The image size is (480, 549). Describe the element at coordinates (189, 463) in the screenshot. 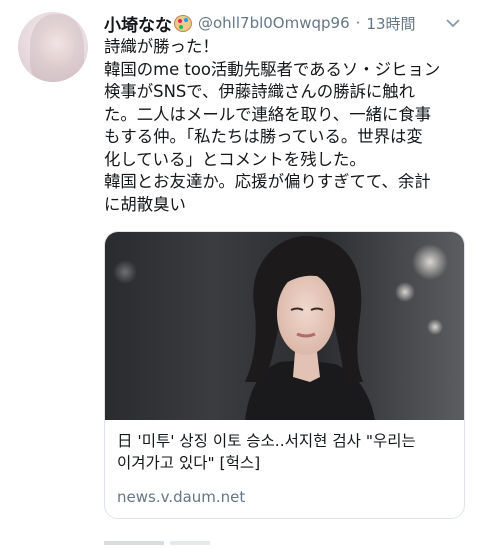

I see `link-title-line: 이겨가고 있다" [헉스]` at that location.